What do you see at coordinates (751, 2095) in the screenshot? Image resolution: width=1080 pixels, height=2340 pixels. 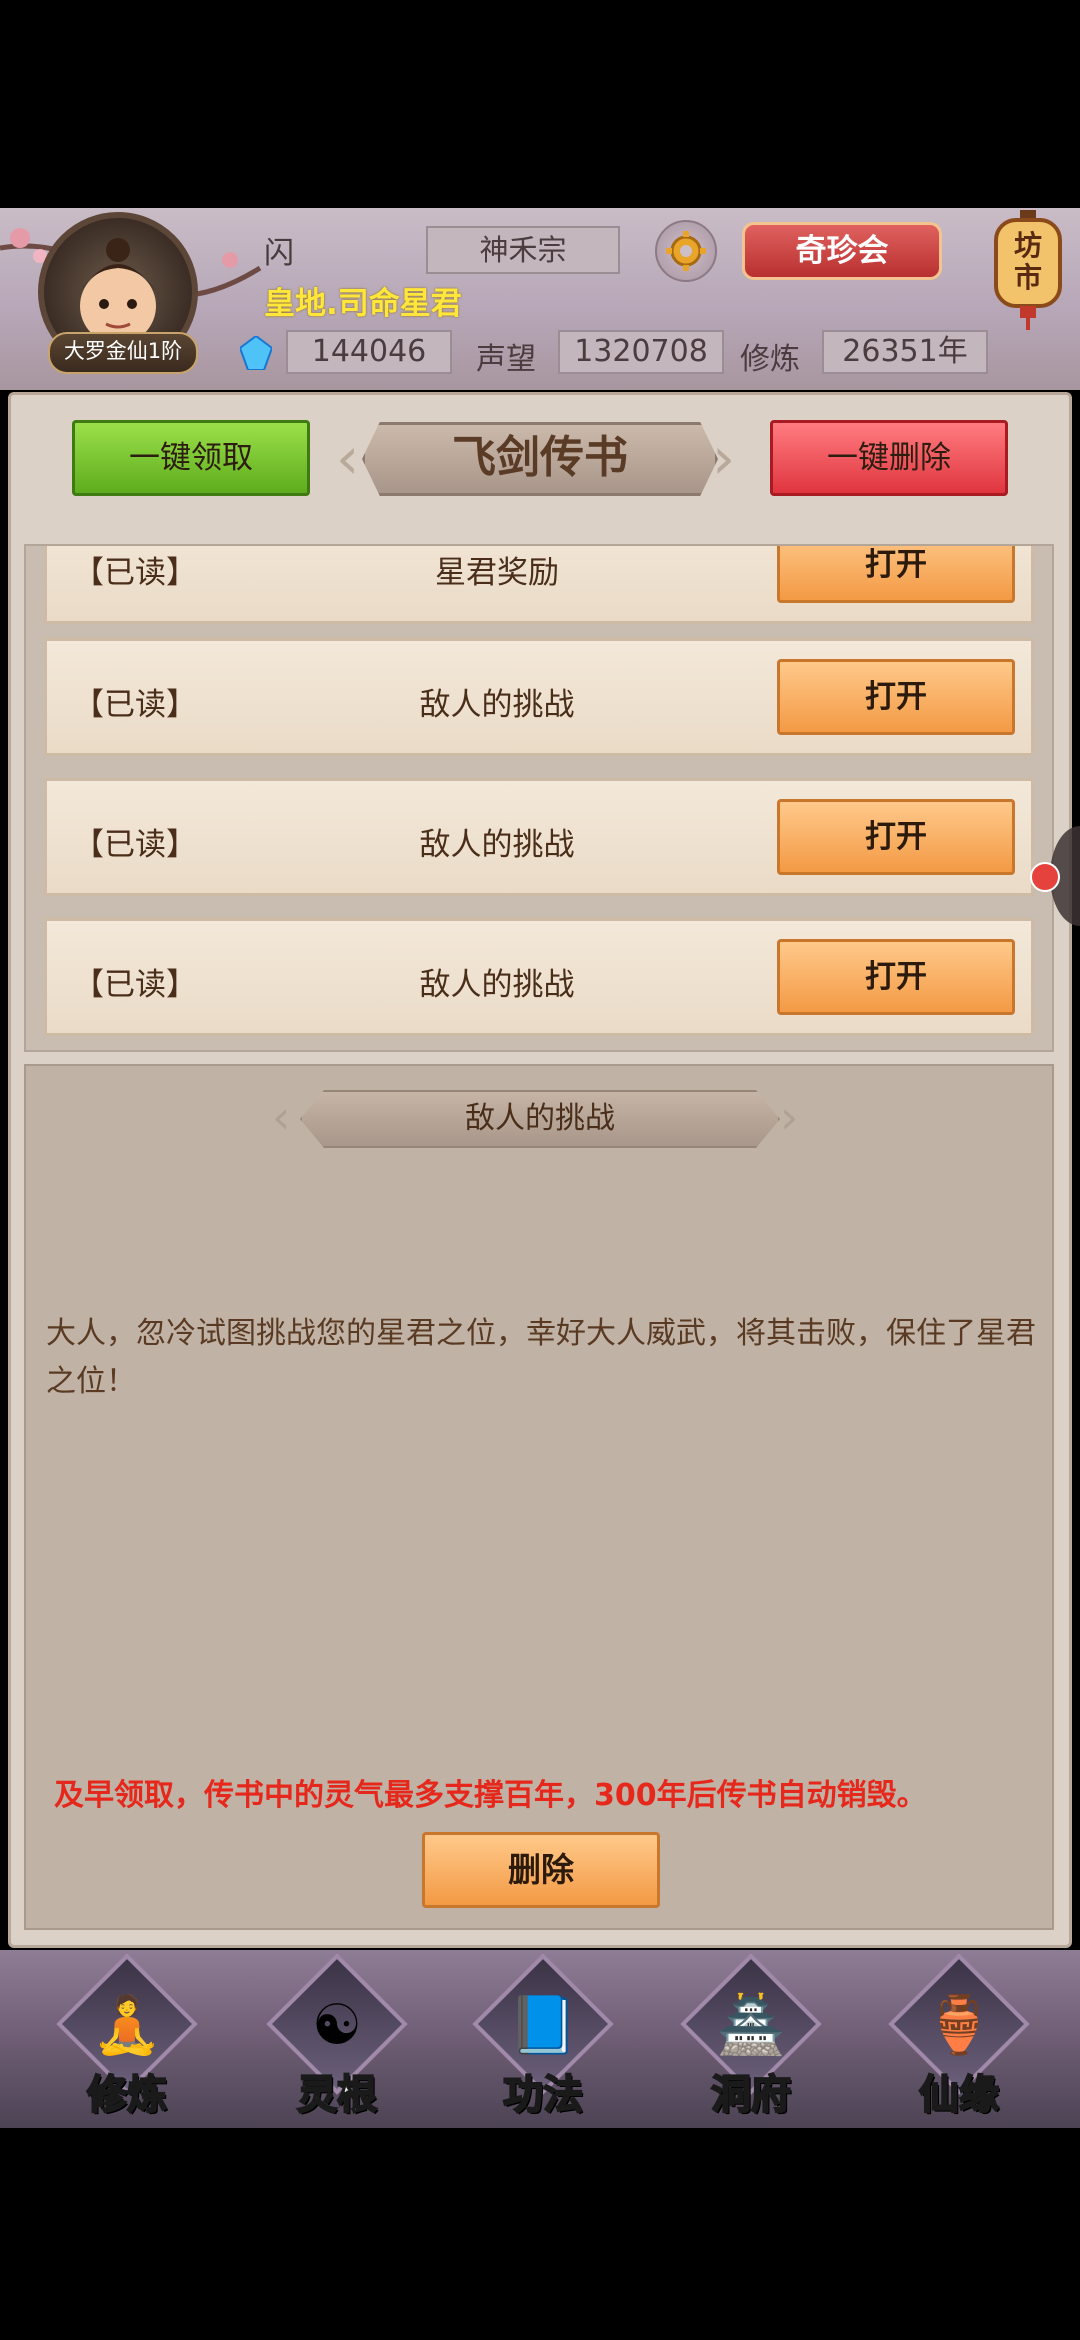 I see `nav-label: 洞府` at bounding box center [751, 2095].